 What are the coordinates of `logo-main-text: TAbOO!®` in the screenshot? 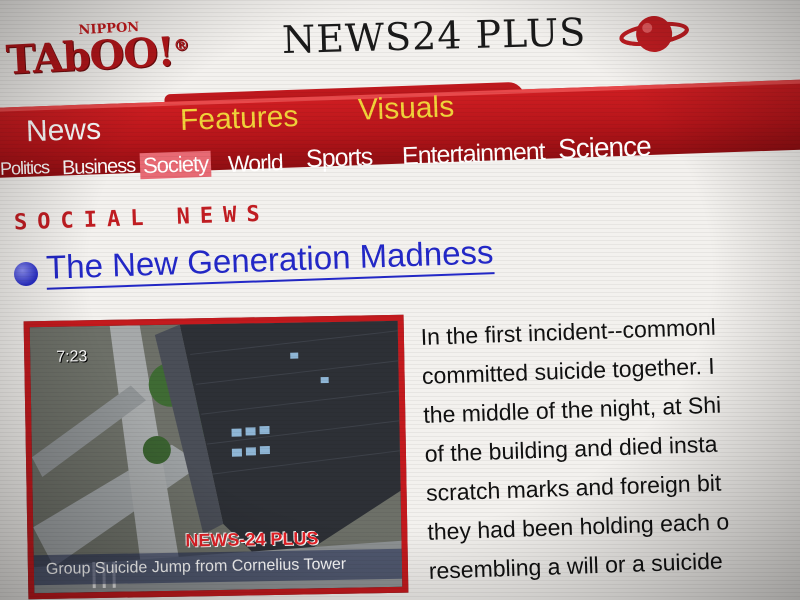 It's located at (96, 56).